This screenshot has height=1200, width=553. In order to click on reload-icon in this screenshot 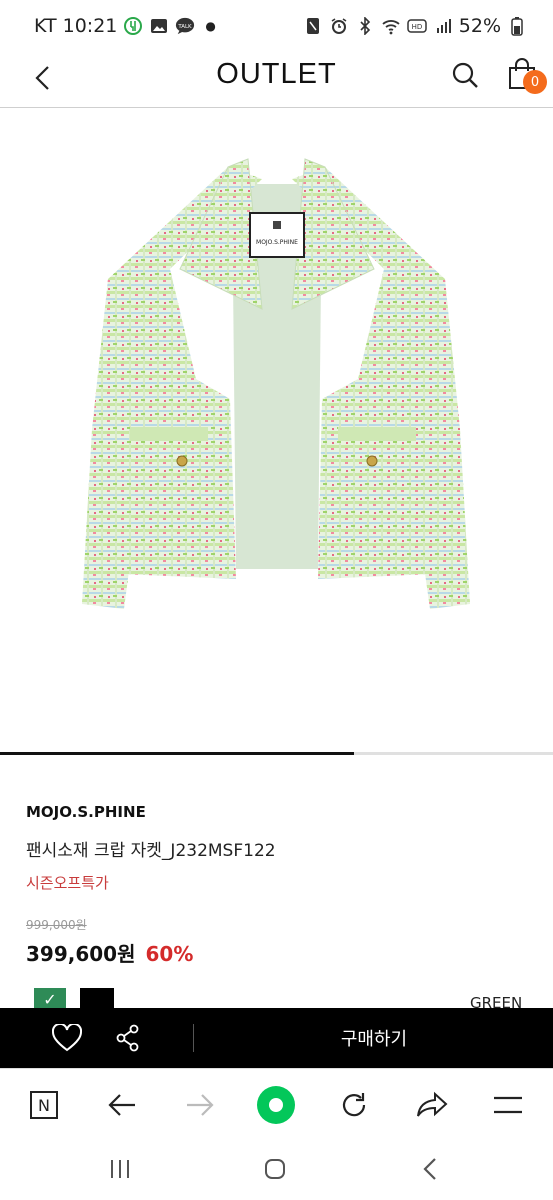, I will do `click(354, 1105)`.